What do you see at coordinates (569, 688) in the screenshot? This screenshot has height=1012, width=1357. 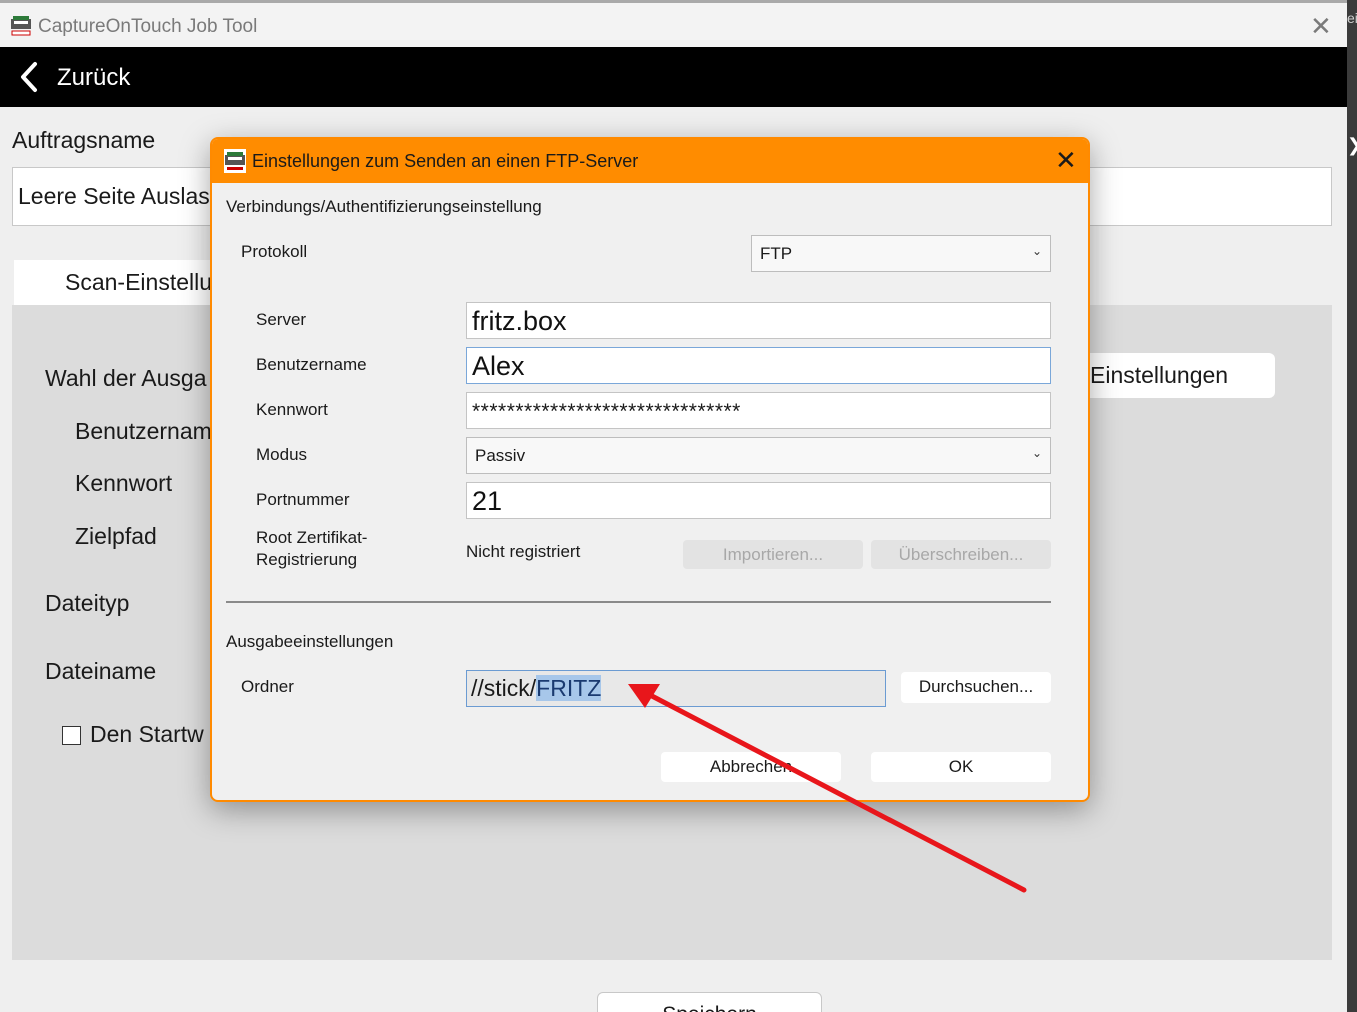 I see `folder-selected-text: FRITZ` at bounding box center [569, 688].